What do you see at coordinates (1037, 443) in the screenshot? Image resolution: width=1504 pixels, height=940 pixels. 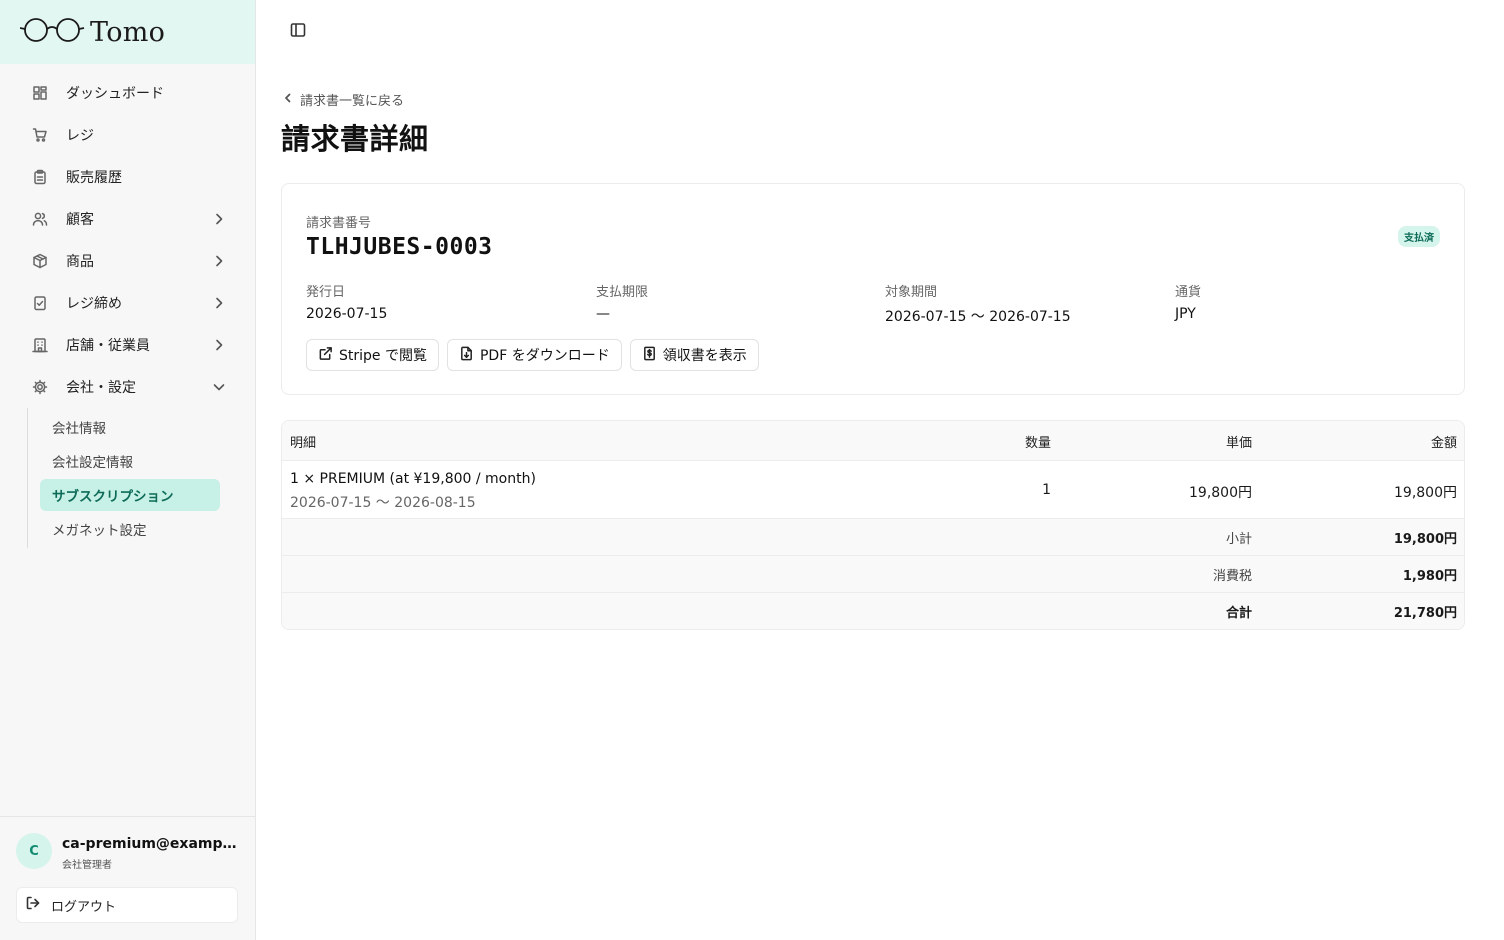 I see `header-quantity: 数量` at bounding box center [1037, 443].